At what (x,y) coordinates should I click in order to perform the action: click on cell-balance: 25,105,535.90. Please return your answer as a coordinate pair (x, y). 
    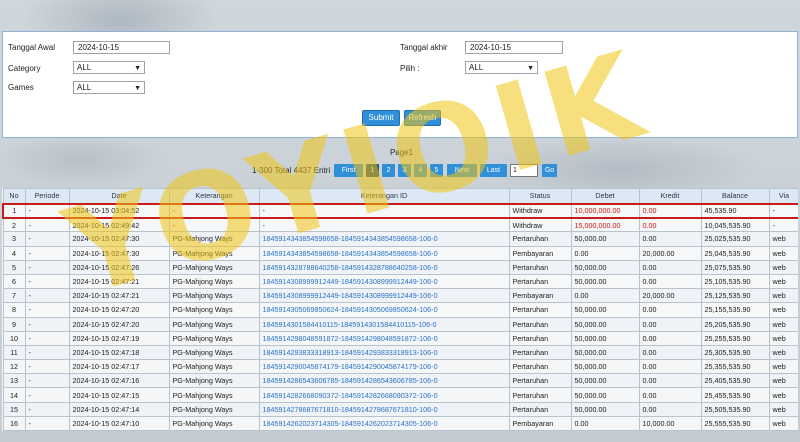
    Looking at the image, I should click on (735, 281).